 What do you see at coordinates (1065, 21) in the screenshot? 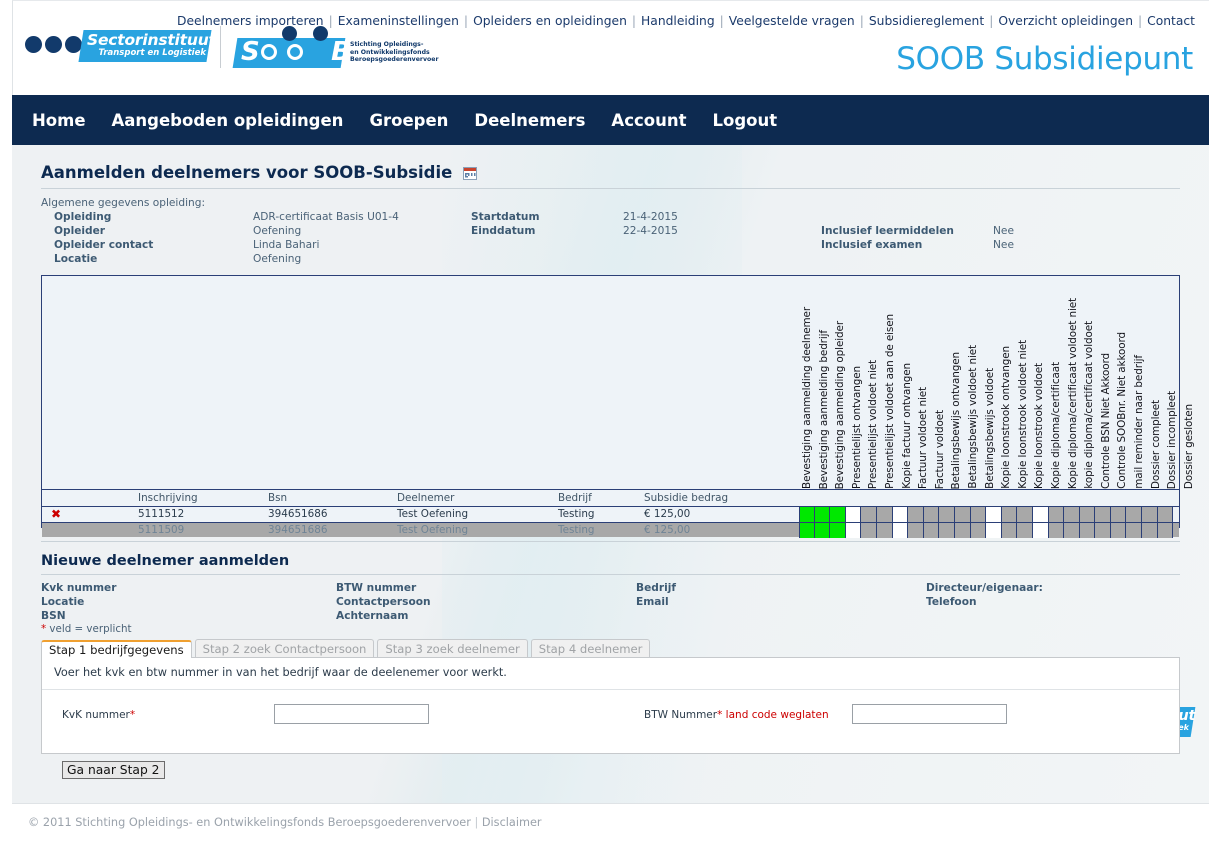
I see `utility-link-overzicht-opleidingen: Overzicht opleidingen` at bounding box center [1065, 21].